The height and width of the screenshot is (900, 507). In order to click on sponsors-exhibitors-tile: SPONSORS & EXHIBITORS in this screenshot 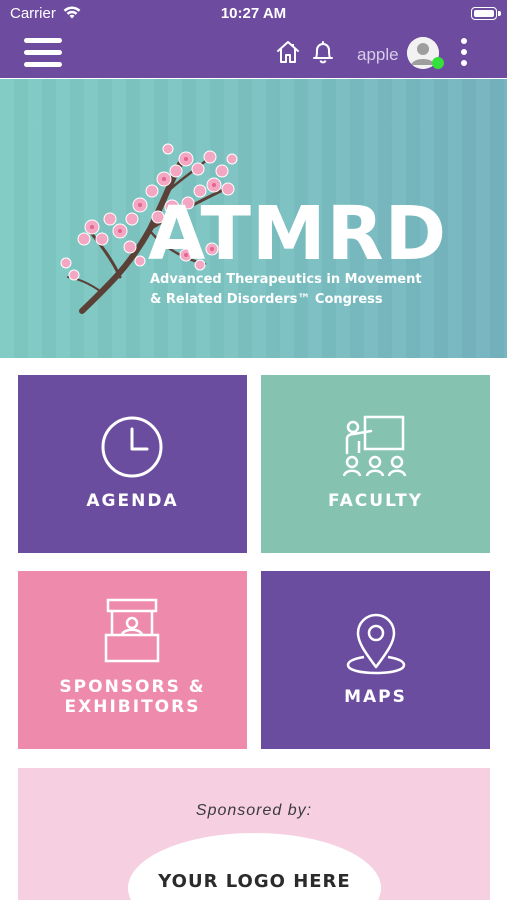, I will do `click(132, 660)`.